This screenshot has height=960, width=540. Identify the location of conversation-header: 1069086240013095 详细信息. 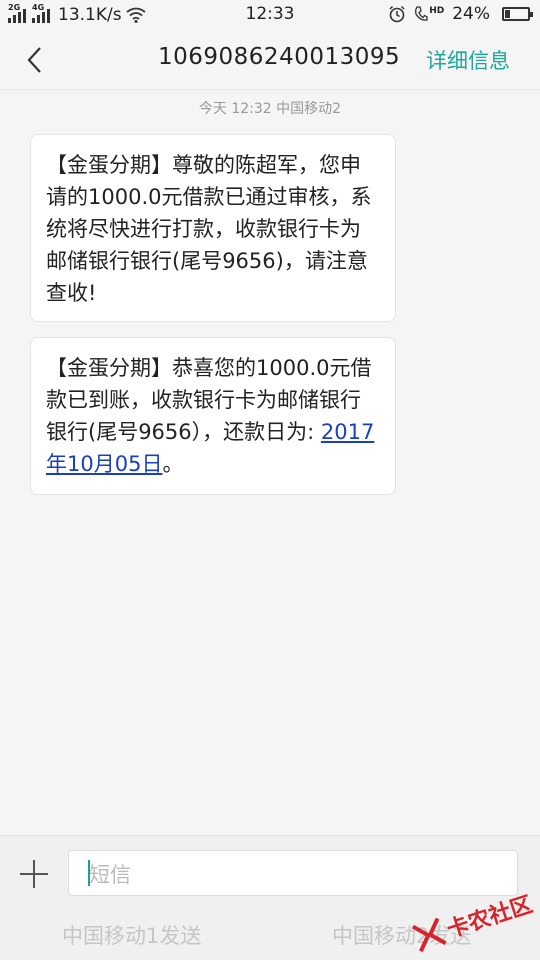
(270, 60).